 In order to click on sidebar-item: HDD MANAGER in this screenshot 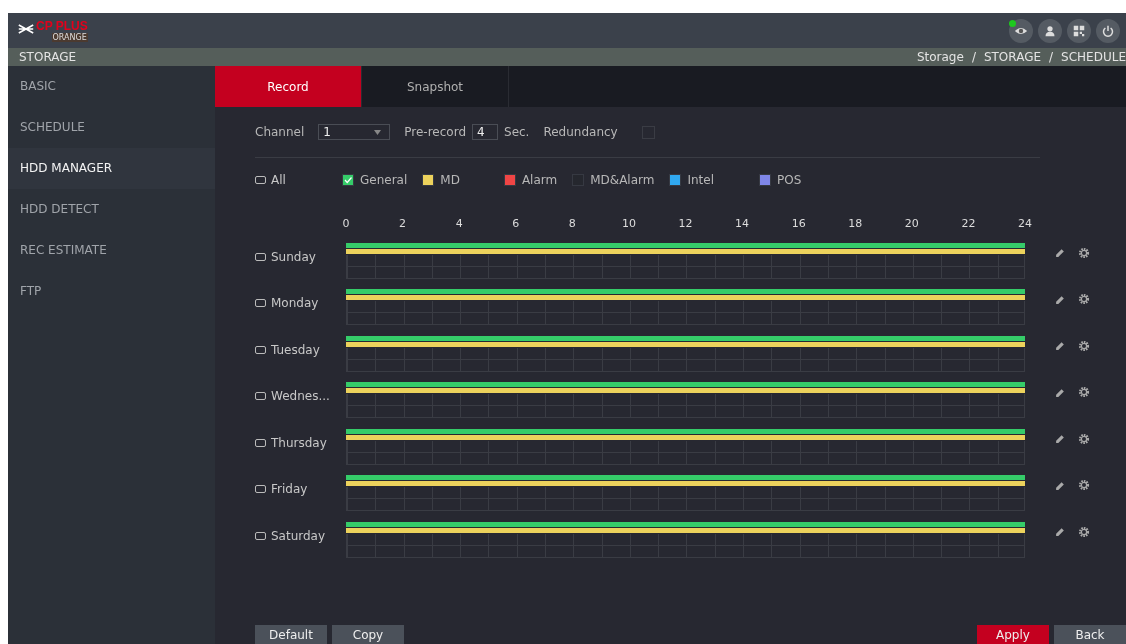, I will do `click(111, 168)`.